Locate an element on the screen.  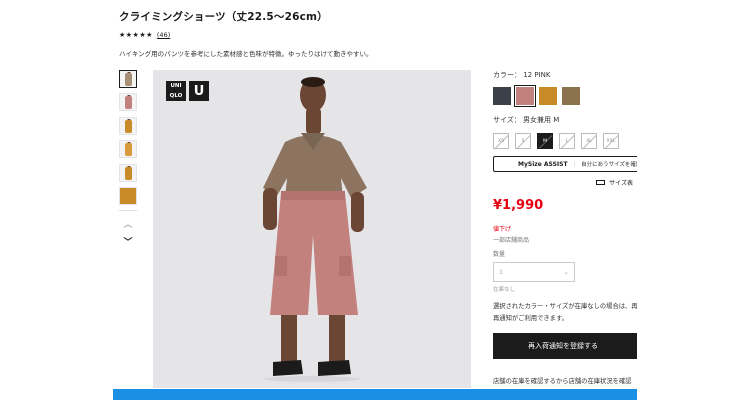
stock-status: 在庫なし is located at coordinates (504, 290).